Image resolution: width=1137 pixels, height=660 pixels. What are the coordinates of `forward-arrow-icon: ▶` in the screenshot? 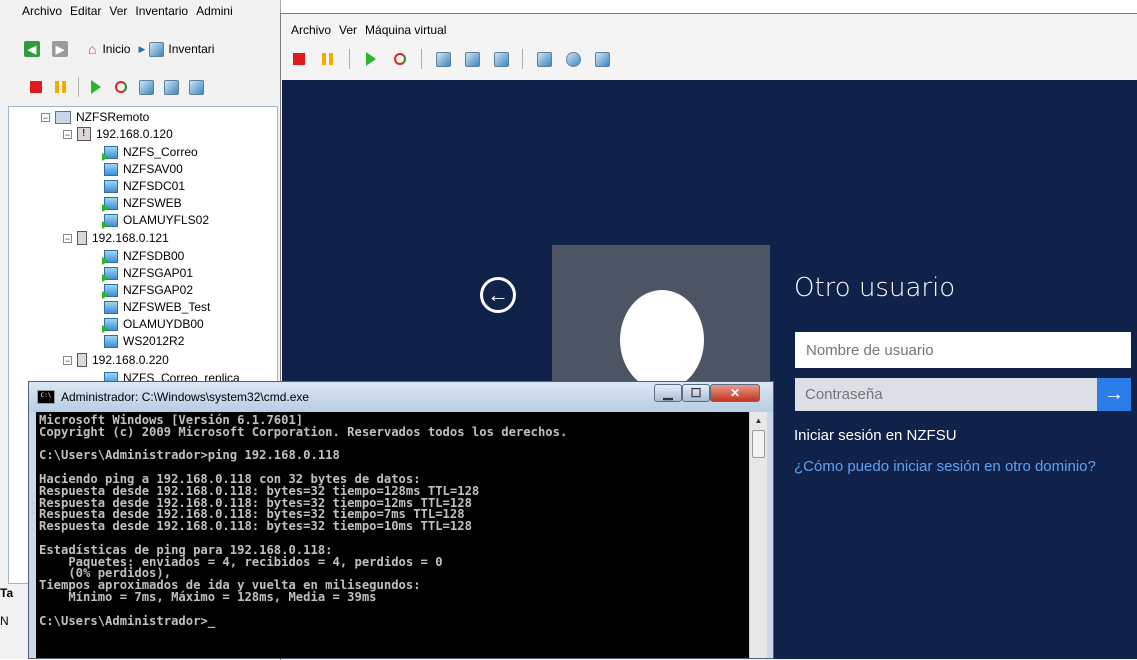 It's located at (60, 49).